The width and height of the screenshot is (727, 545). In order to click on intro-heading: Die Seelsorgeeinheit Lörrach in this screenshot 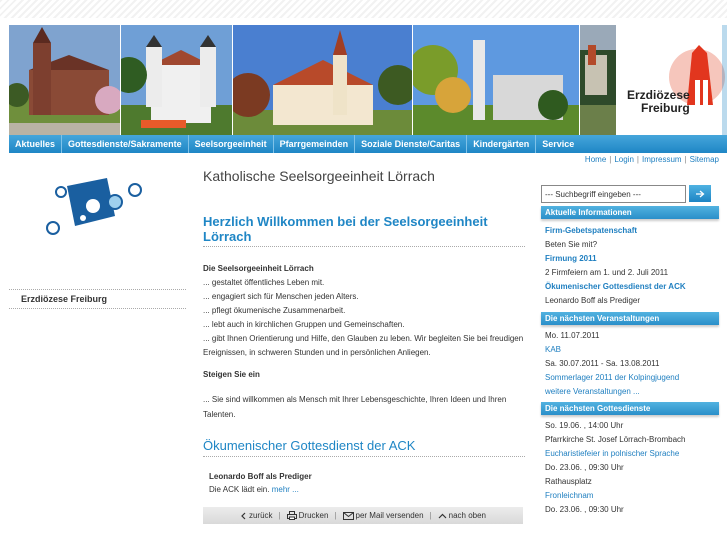, I will do `click(258, 268)`.